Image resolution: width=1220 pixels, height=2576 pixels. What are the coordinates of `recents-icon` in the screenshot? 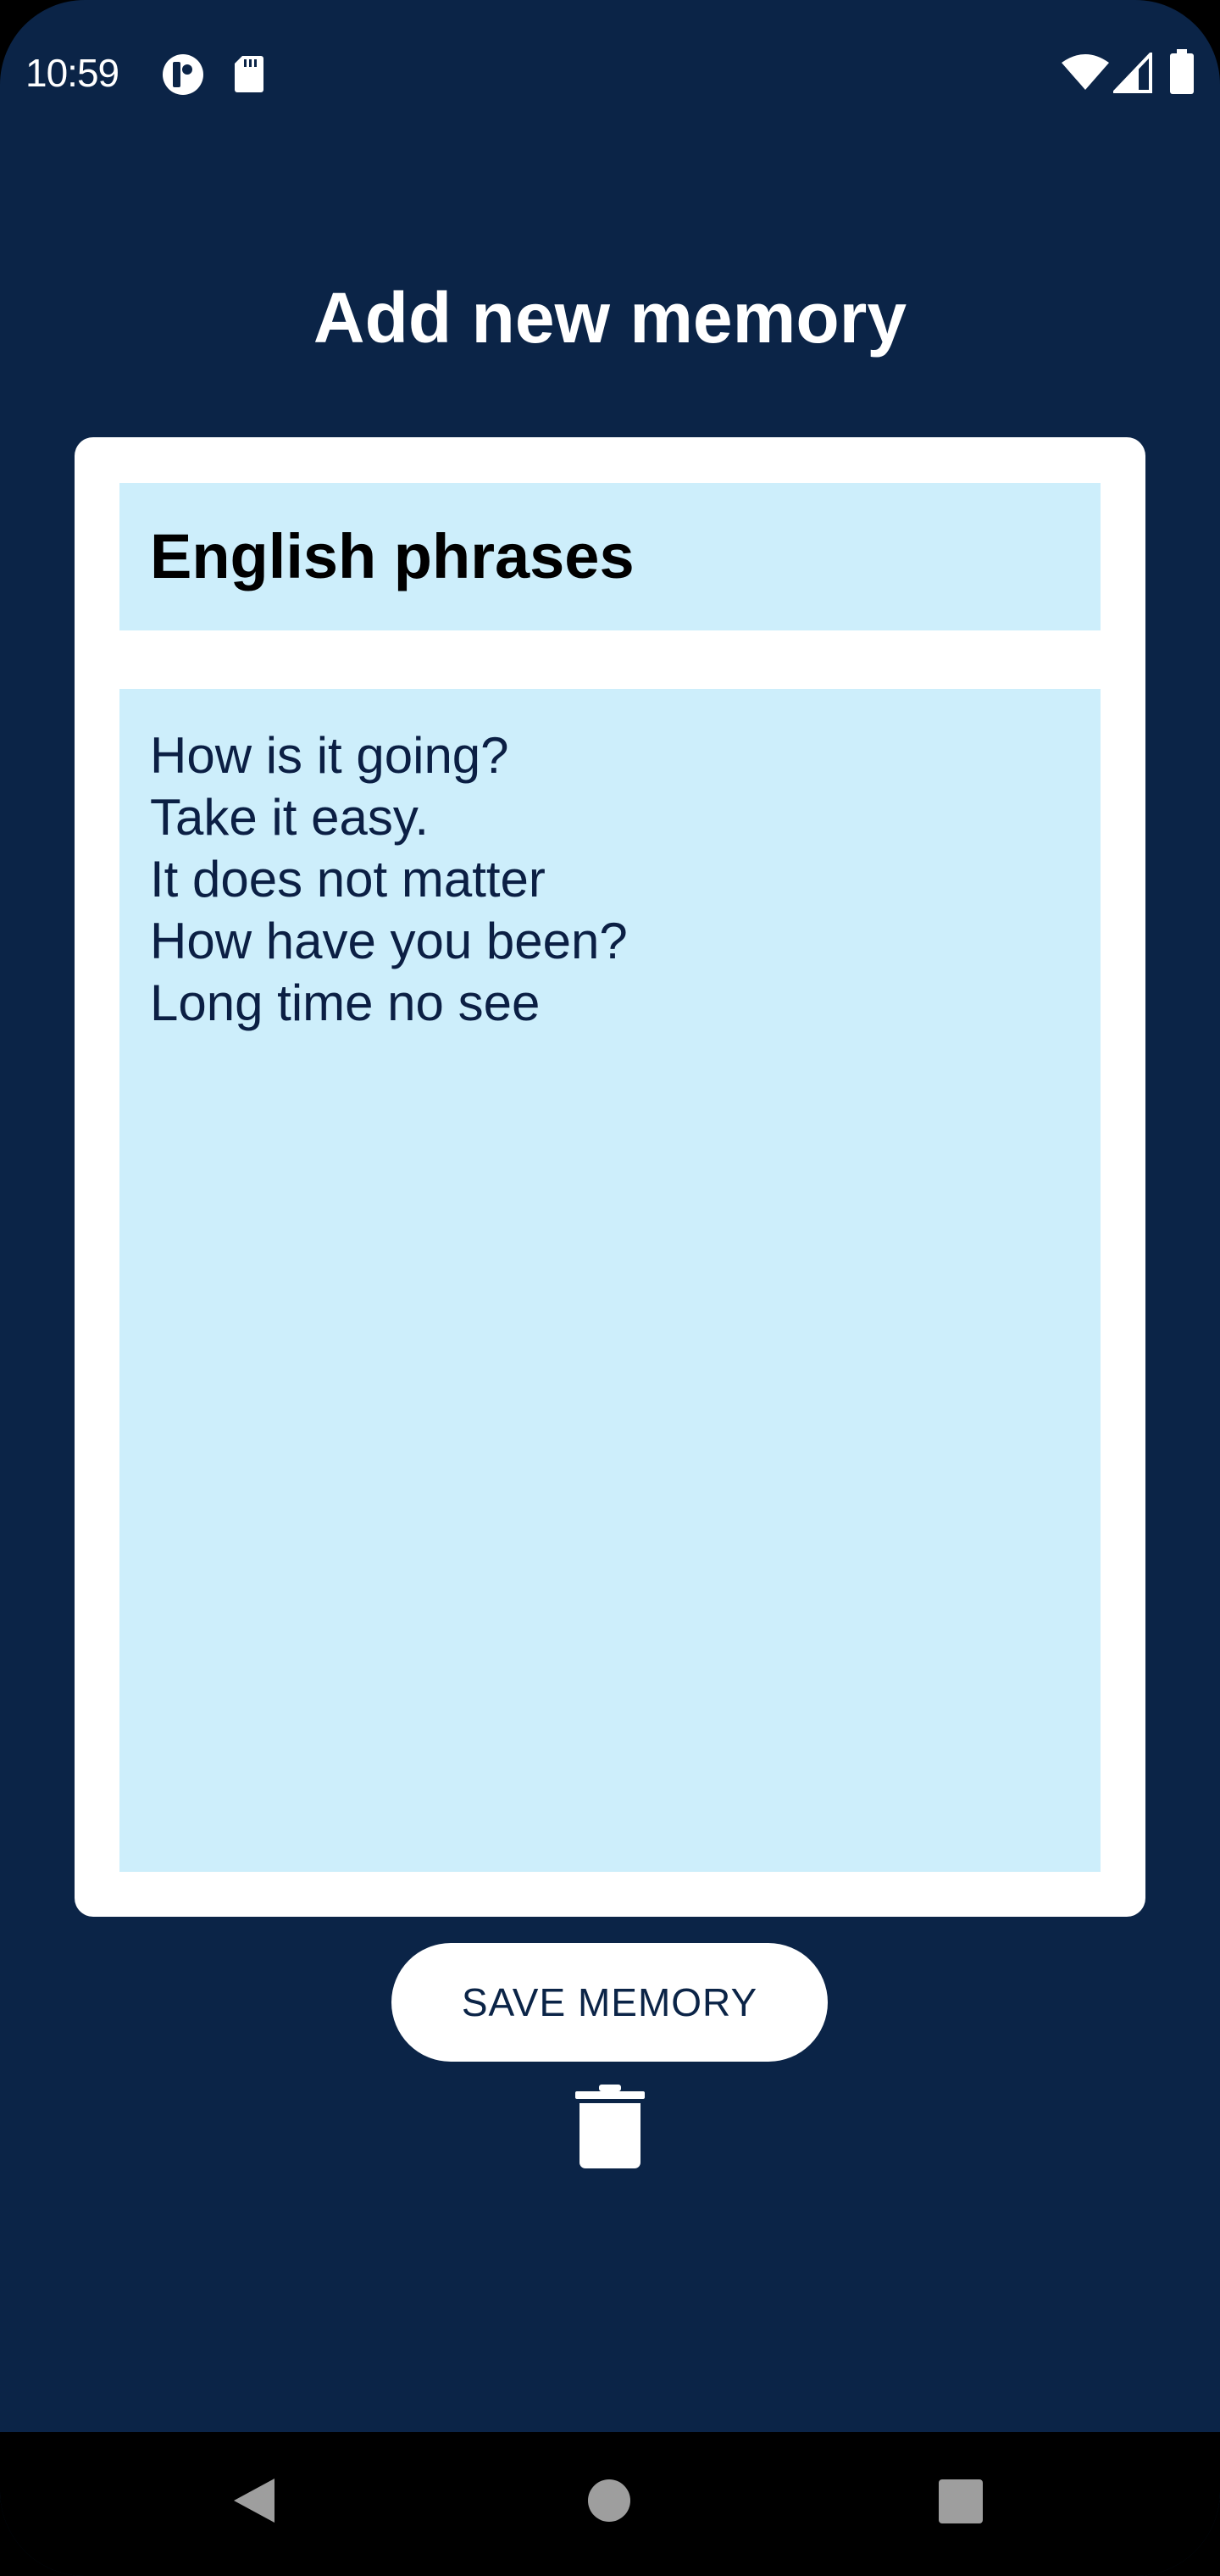 It's located at (961, 2501).